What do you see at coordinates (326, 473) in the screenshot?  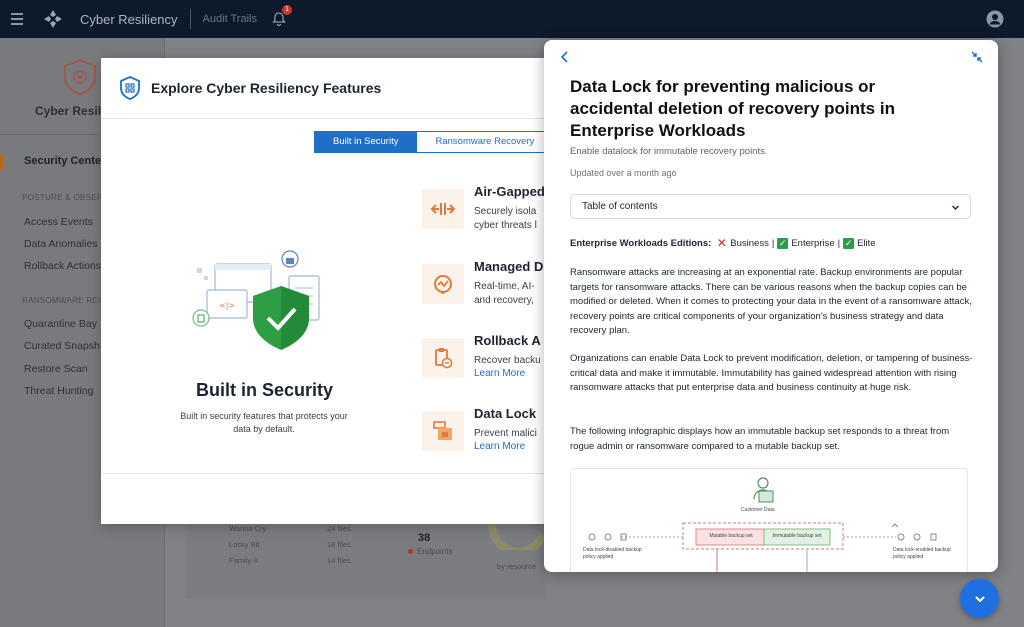 I see `modal-footer-divider` at bounding box center [326, 473].